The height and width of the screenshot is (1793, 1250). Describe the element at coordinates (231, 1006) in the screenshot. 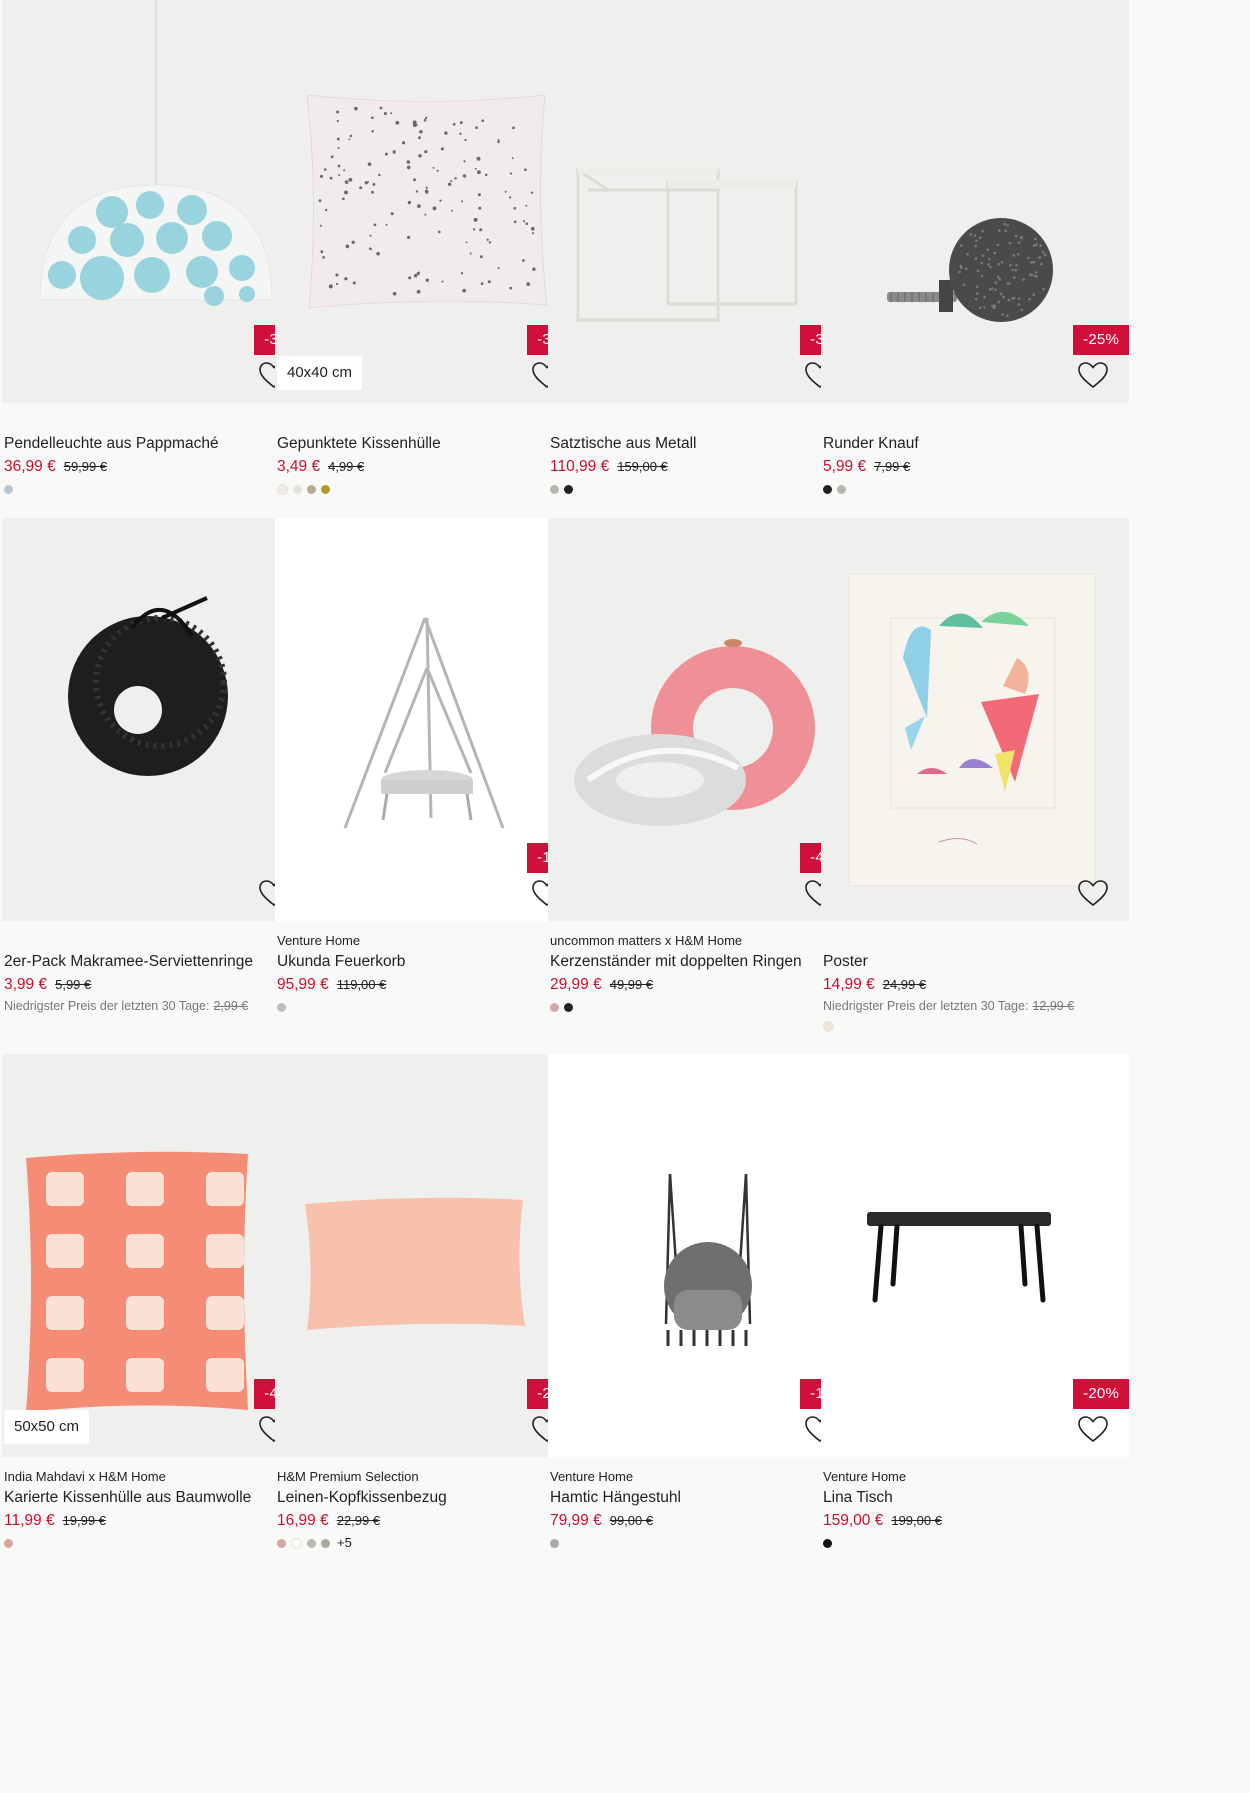

I see `lowest-price-value: 2,99 €` at that location.